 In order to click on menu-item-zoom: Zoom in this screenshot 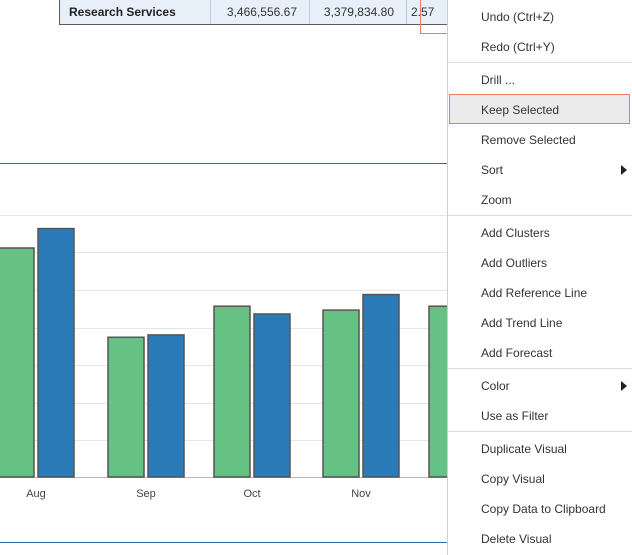, I will do `click(540, 200)`.